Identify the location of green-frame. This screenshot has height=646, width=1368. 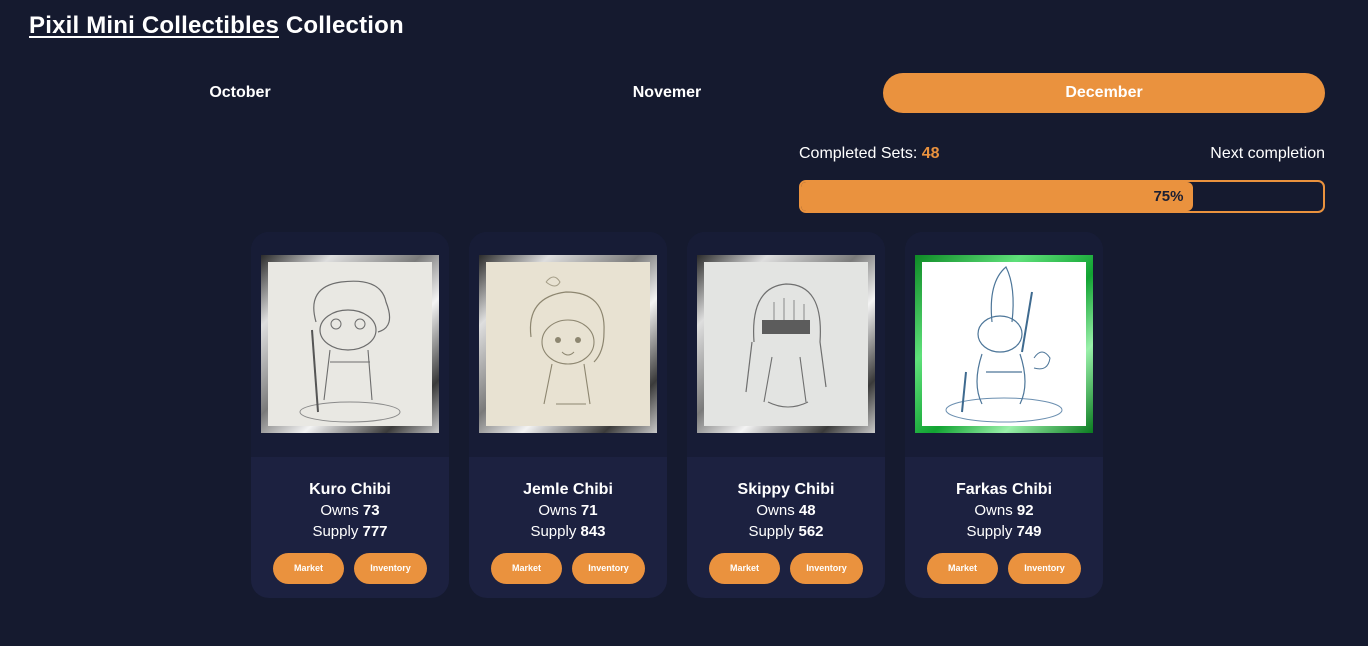
(1004, 344).